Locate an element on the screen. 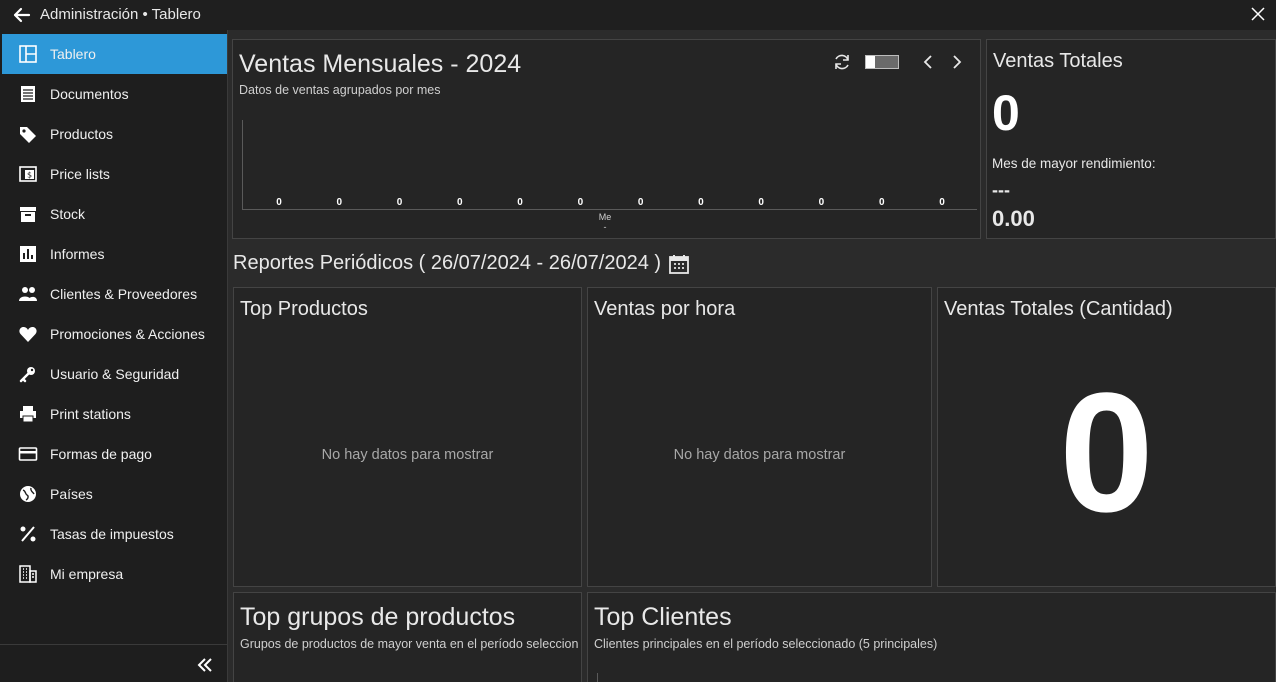 The image size is (1276, 682). monthly-sales-subtitle: Datos de ventas agrupados por mes is located at coordinates (340, 90).